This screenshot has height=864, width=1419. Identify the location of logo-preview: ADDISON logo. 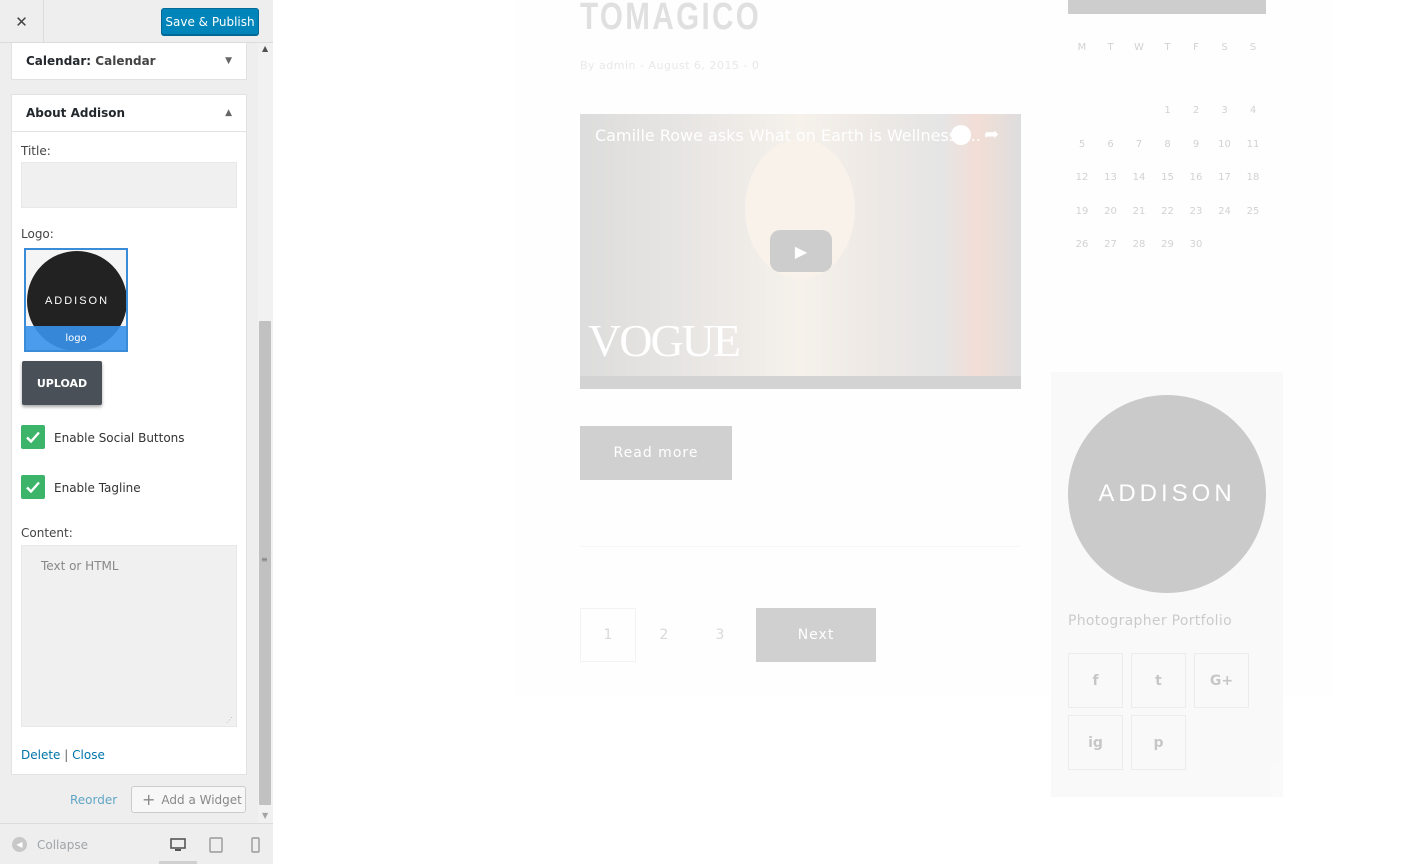
(76, 300).